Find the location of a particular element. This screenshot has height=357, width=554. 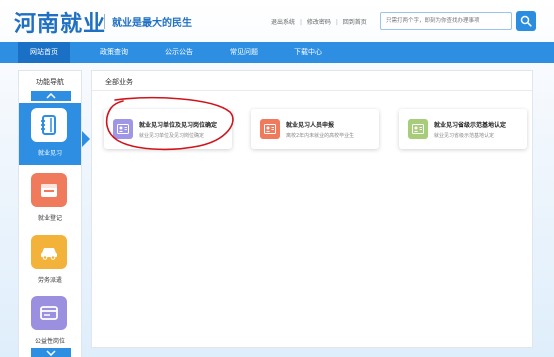

card-title: 就业见习单位及见习岗位确定 is located at coordinates (178, 125).